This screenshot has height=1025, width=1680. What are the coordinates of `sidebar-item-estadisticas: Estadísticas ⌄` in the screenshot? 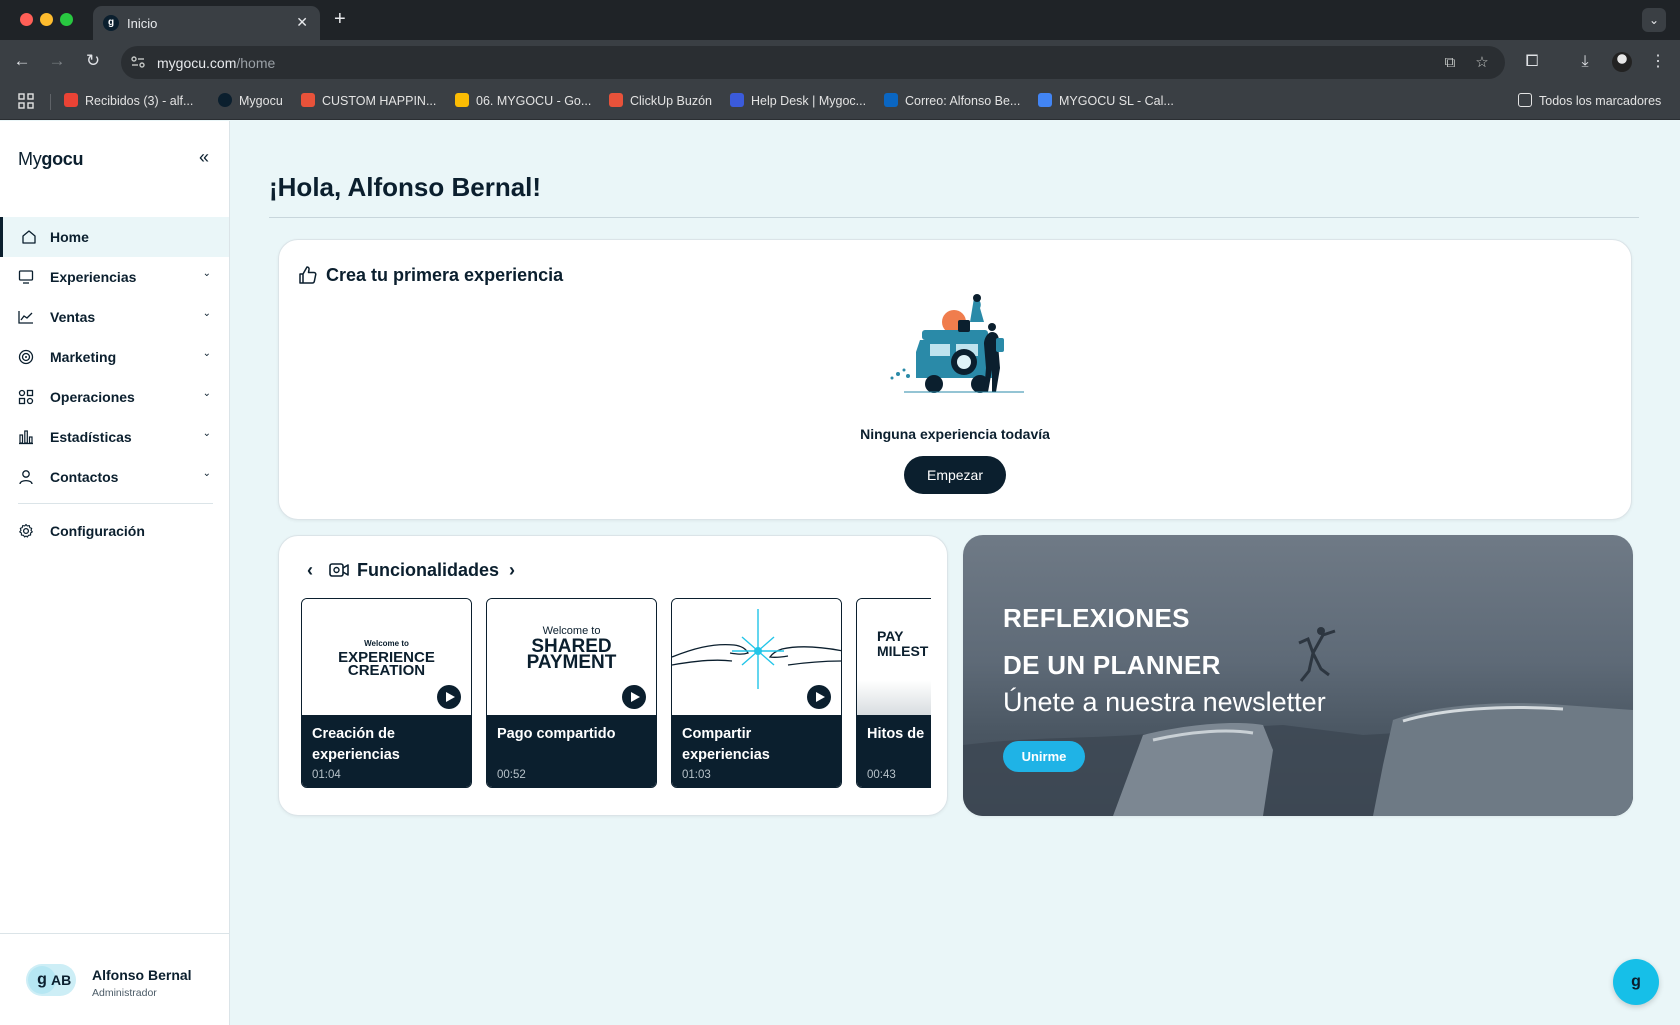 It's located at (114, 437).